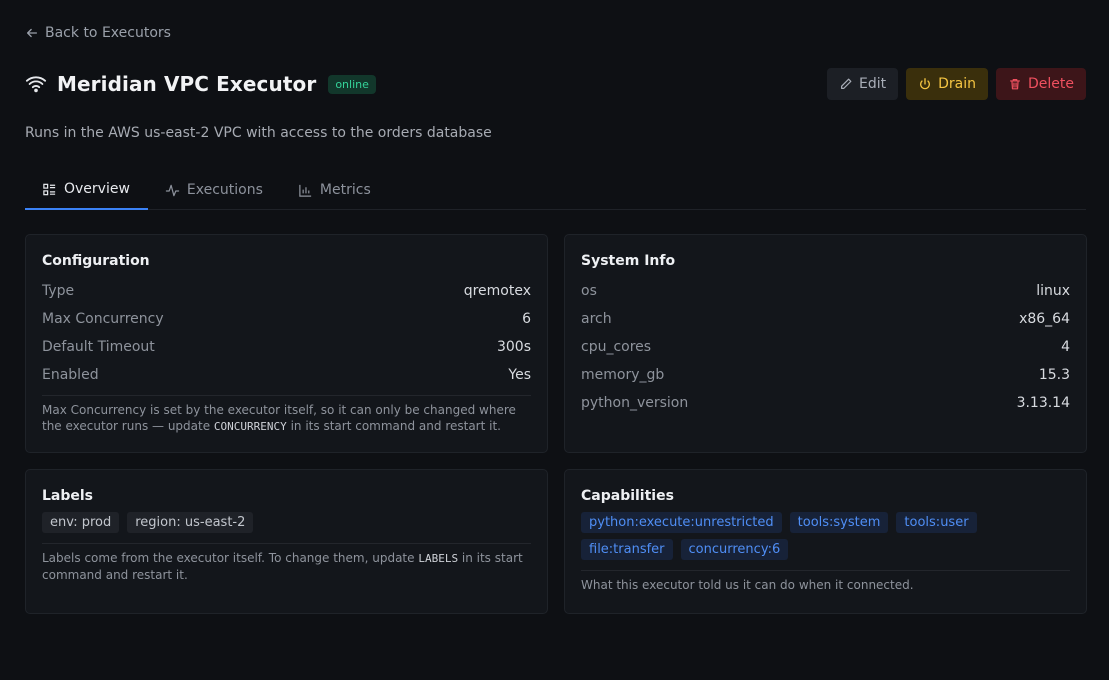  Describe the element at coordinates (97, 189) in the screenshot. I see `tab-overview-label: Overview` at that location.